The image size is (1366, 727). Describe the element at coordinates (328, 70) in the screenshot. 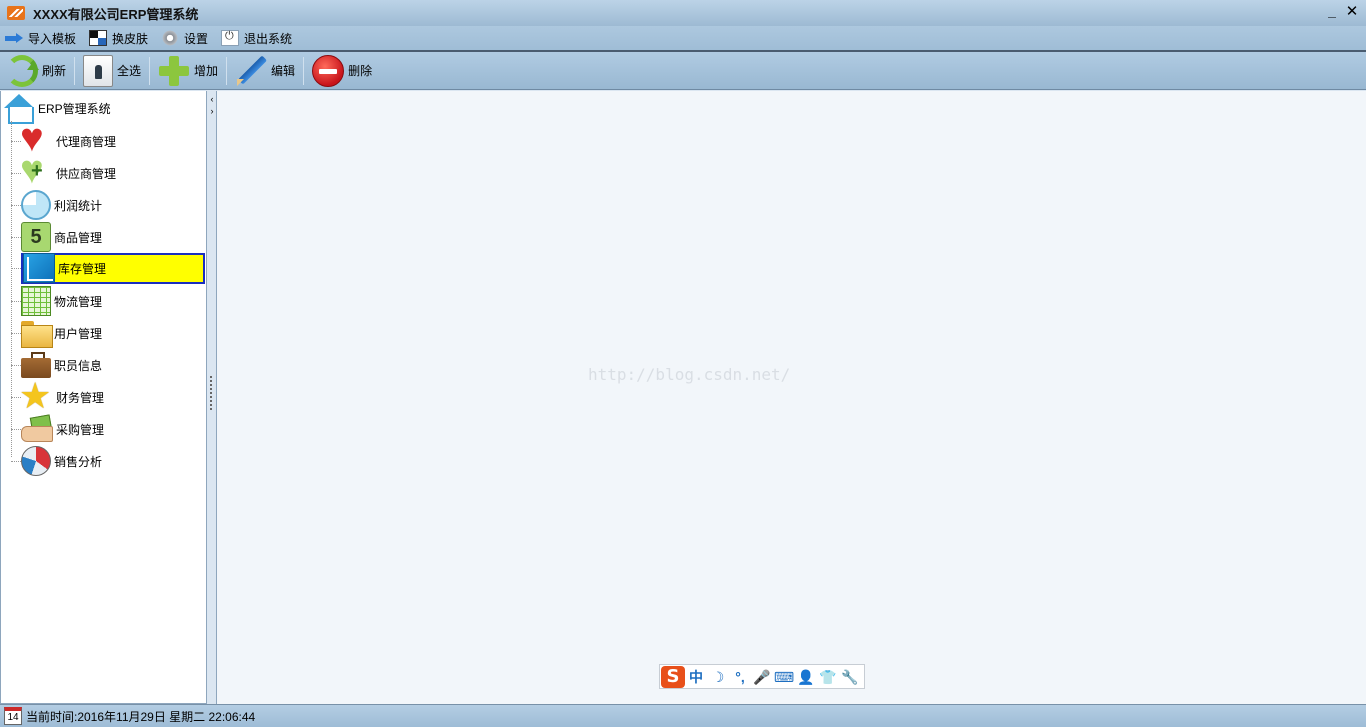

I see `delete-icon` at that location.